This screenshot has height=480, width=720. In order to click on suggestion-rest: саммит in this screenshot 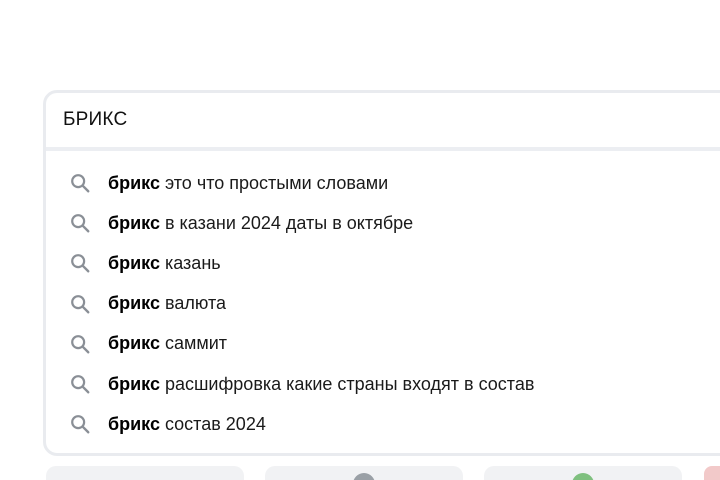, I will do `click(193, 343)`.